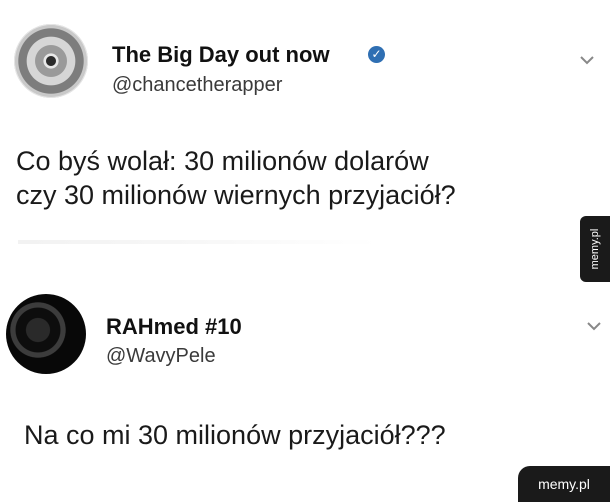  What do you see at coordinates (197, 85) in the screenshot?
I see `handle: @chancetherapper` at bounding box center [197, 85].